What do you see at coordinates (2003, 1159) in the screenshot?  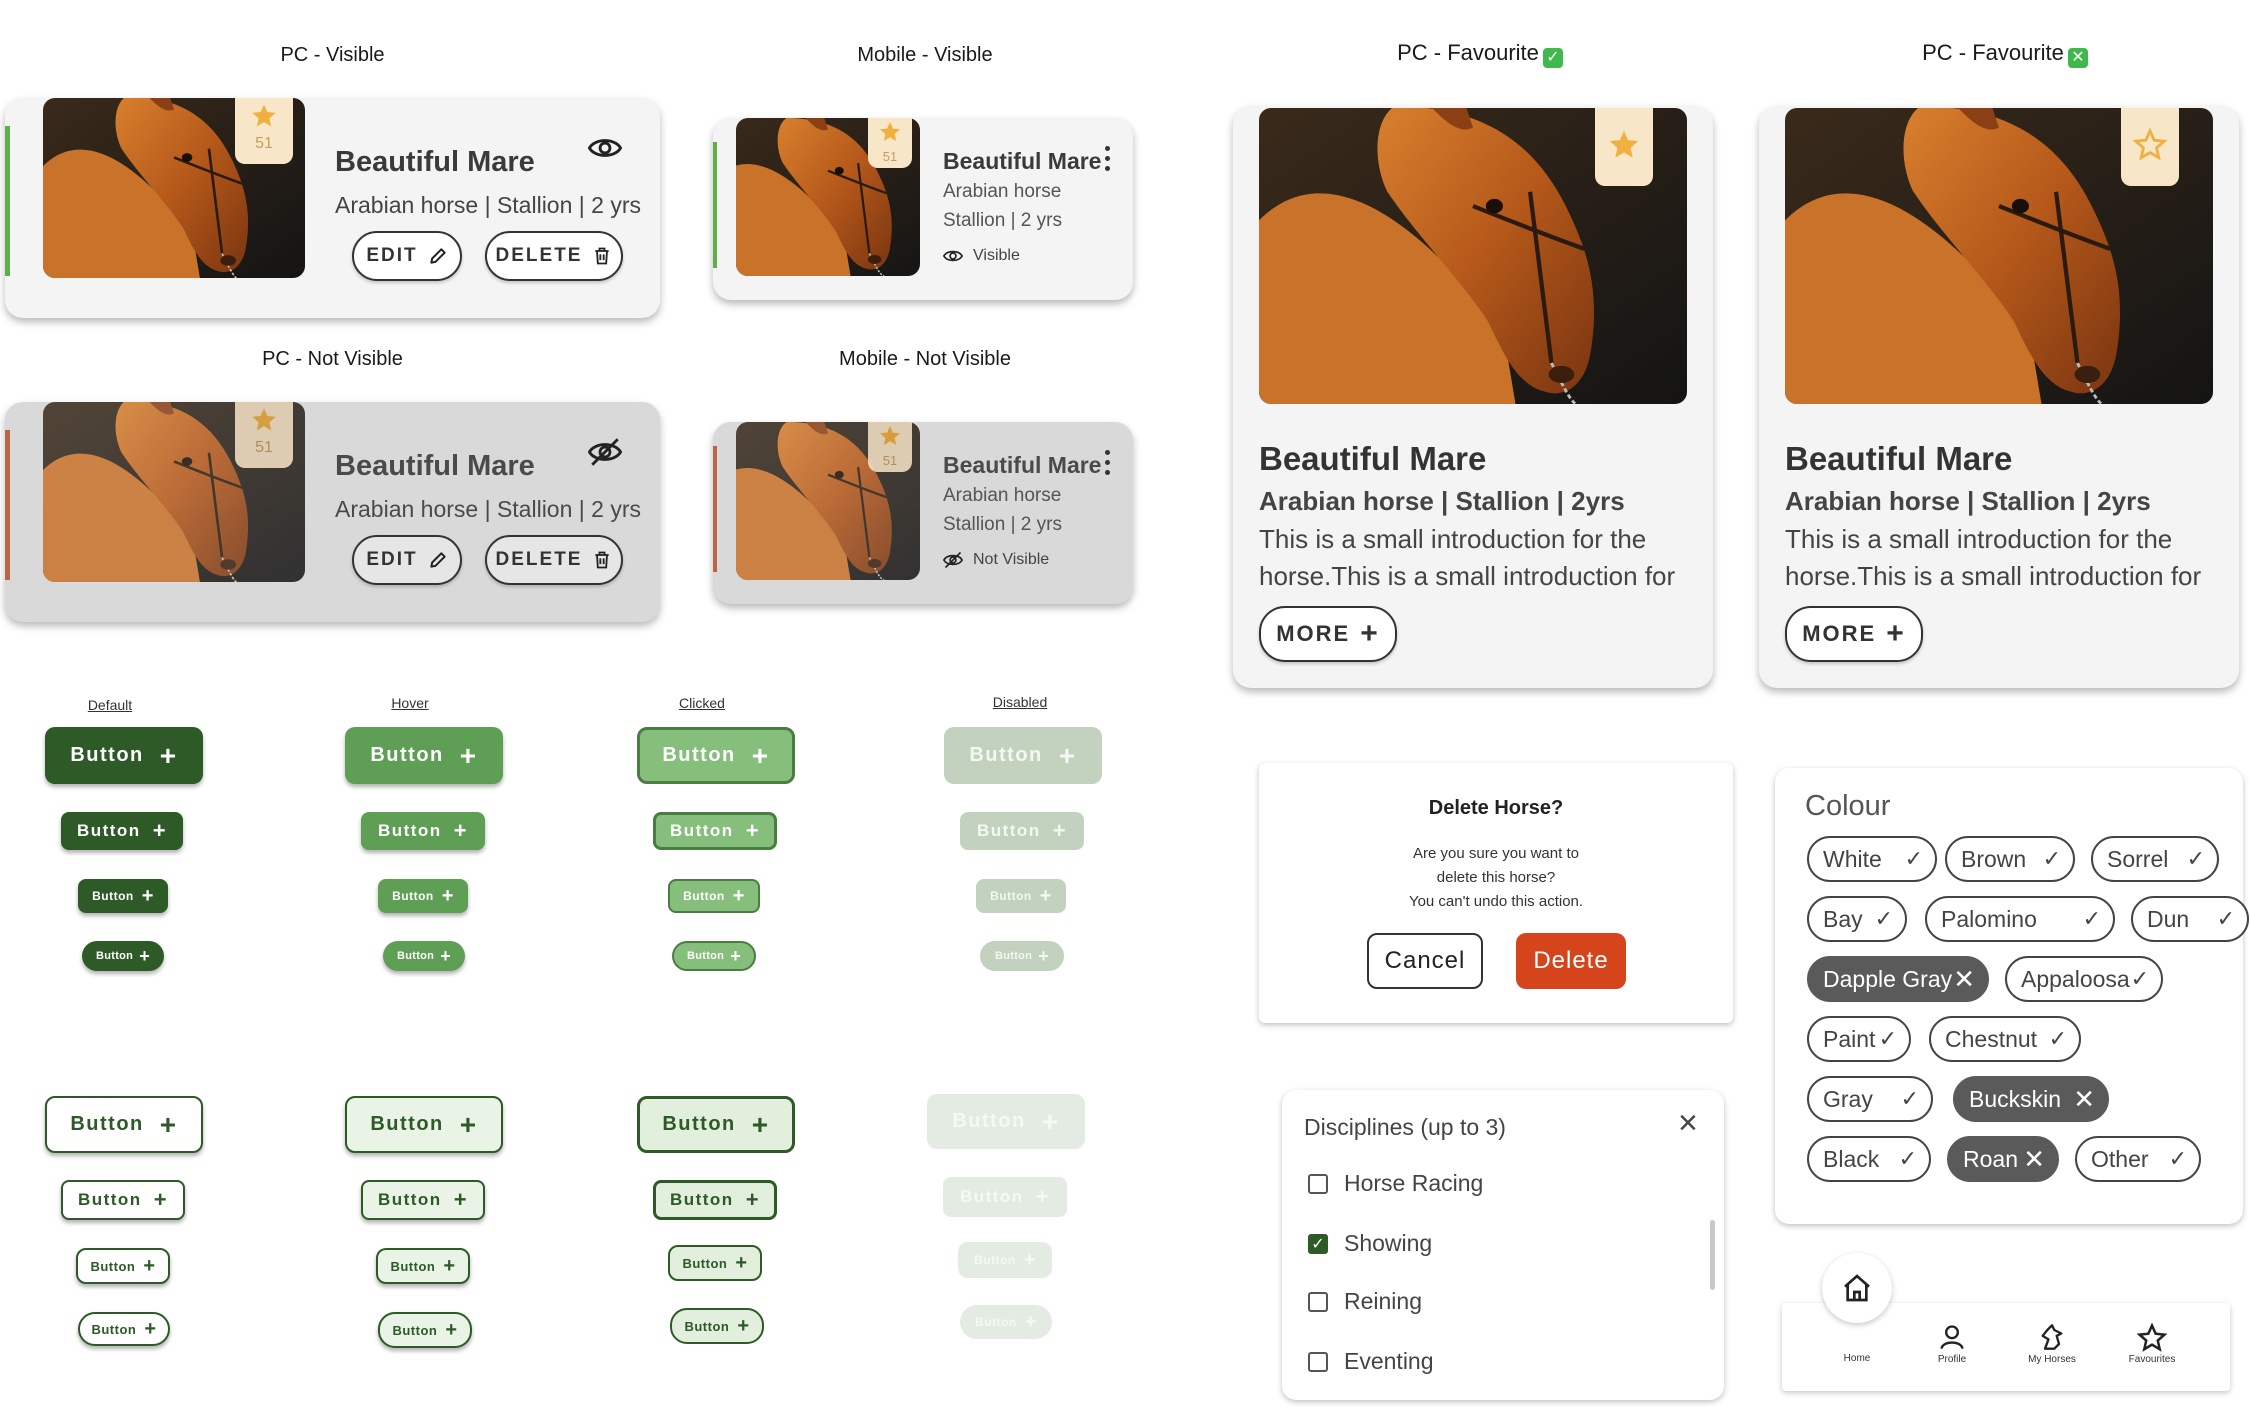 I see `colour-chip-roan: Roan ✕` at bounding box center [2003, 1159].